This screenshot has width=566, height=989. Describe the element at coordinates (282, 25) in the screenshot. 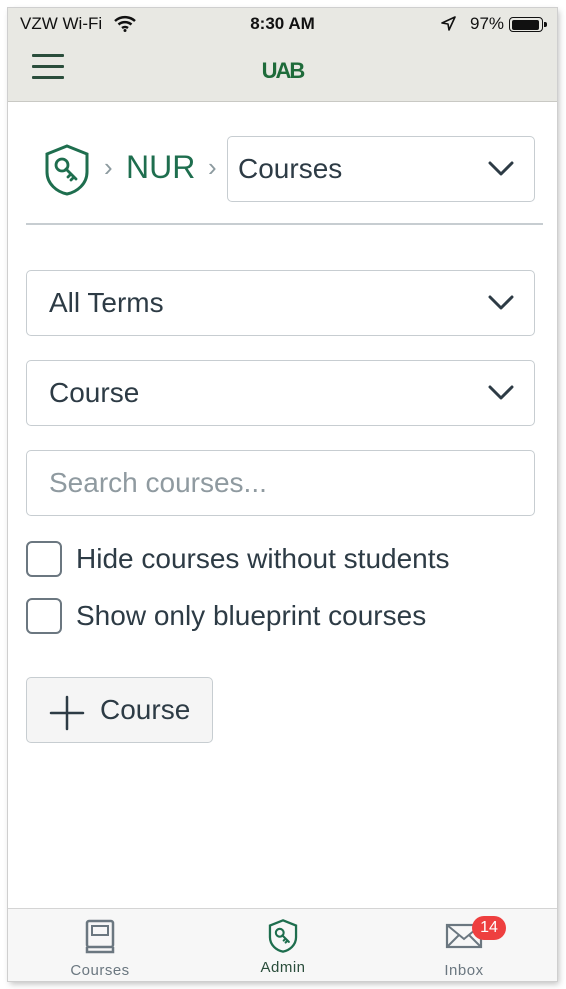

I see `status-bar: VZW Wi-Fi 8:30 AM 97%` at that location.